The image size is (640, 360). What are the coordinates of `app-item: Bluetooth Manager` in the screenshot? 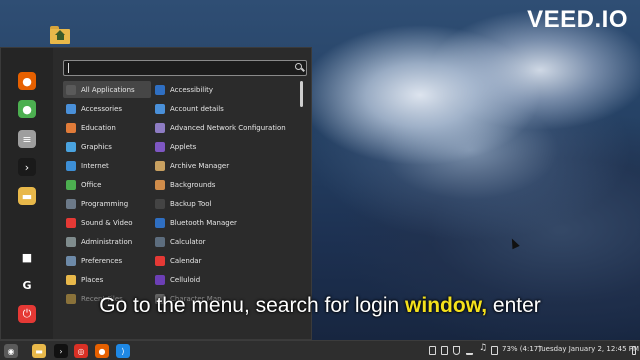 It's located at (229, 222).